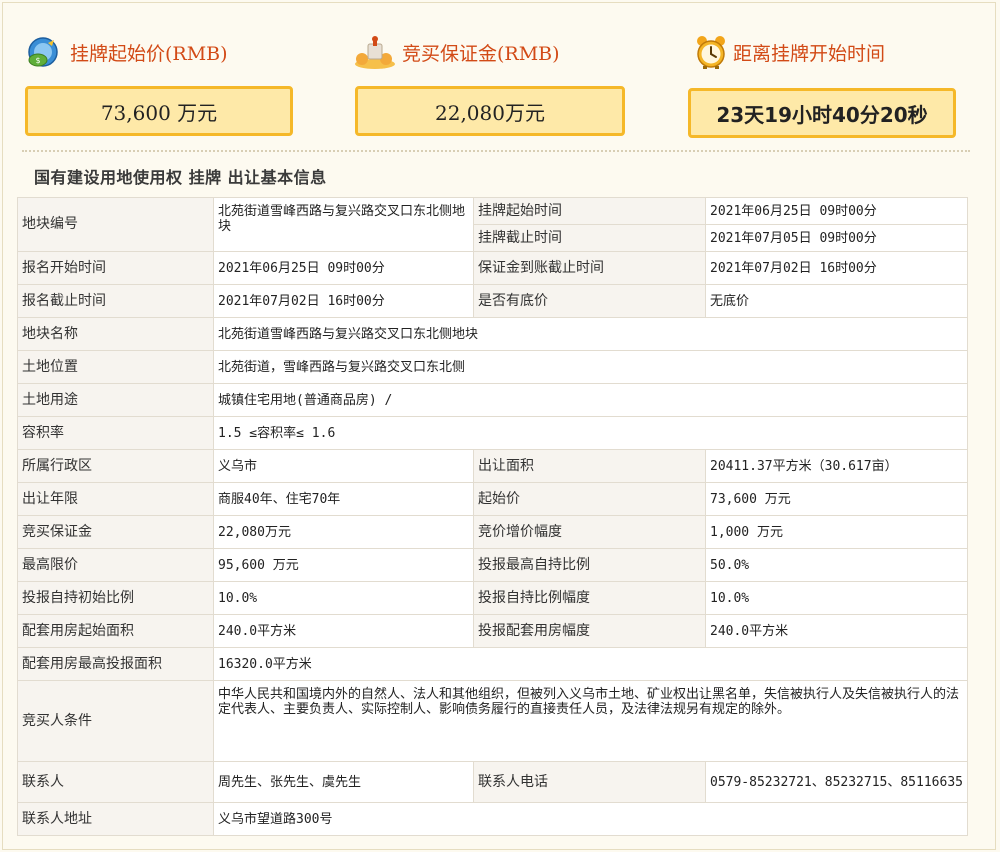 The width and height of the screenshot is (1000, 852). Describe the element at coordinates (180, 177) in the screenshot. I see `section-title: 国有建设用地使用权 挂牌 出让基本信息` at that location.